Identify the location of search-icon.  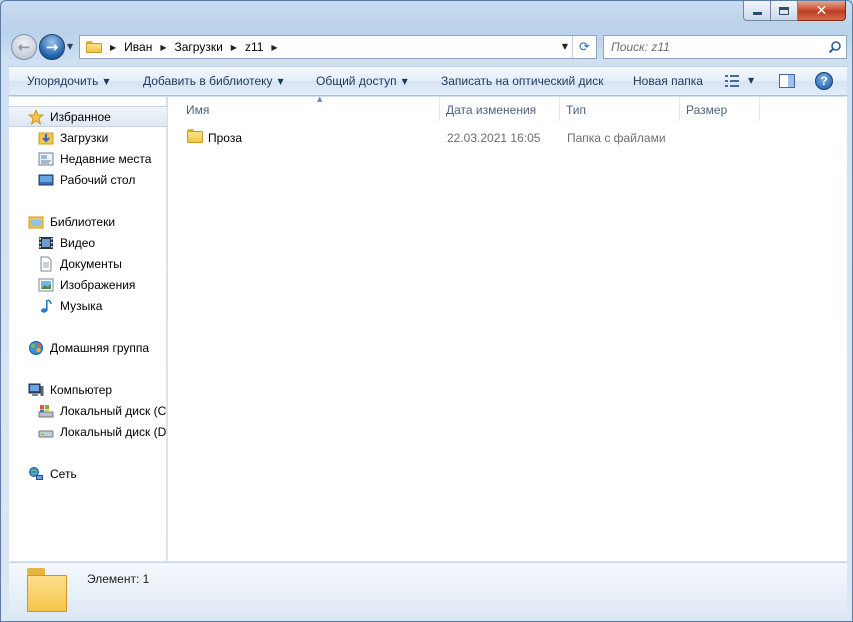
(835, 47).